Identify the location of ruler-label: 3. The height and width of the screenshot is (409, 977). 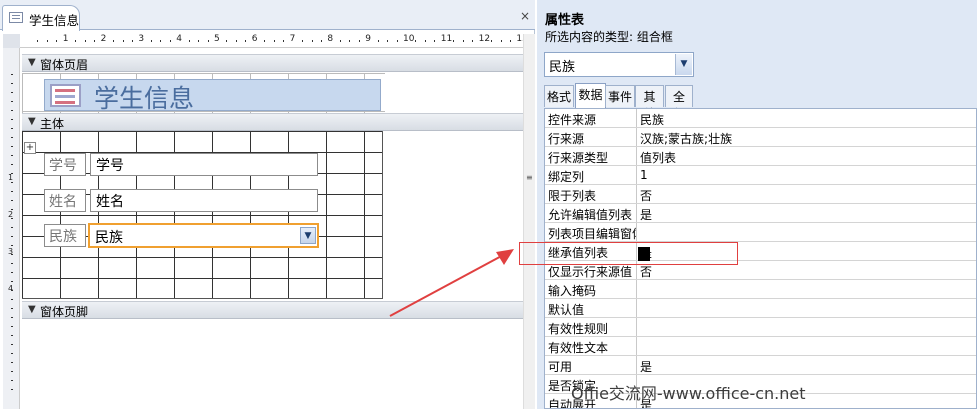
(141, 39).